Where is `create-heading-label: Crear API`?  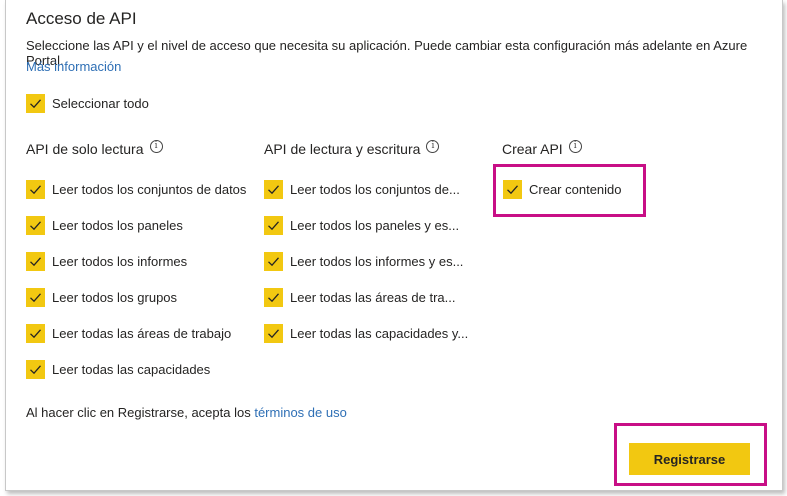
create-heading-label: Crear API is located at coordinates (532, 149).